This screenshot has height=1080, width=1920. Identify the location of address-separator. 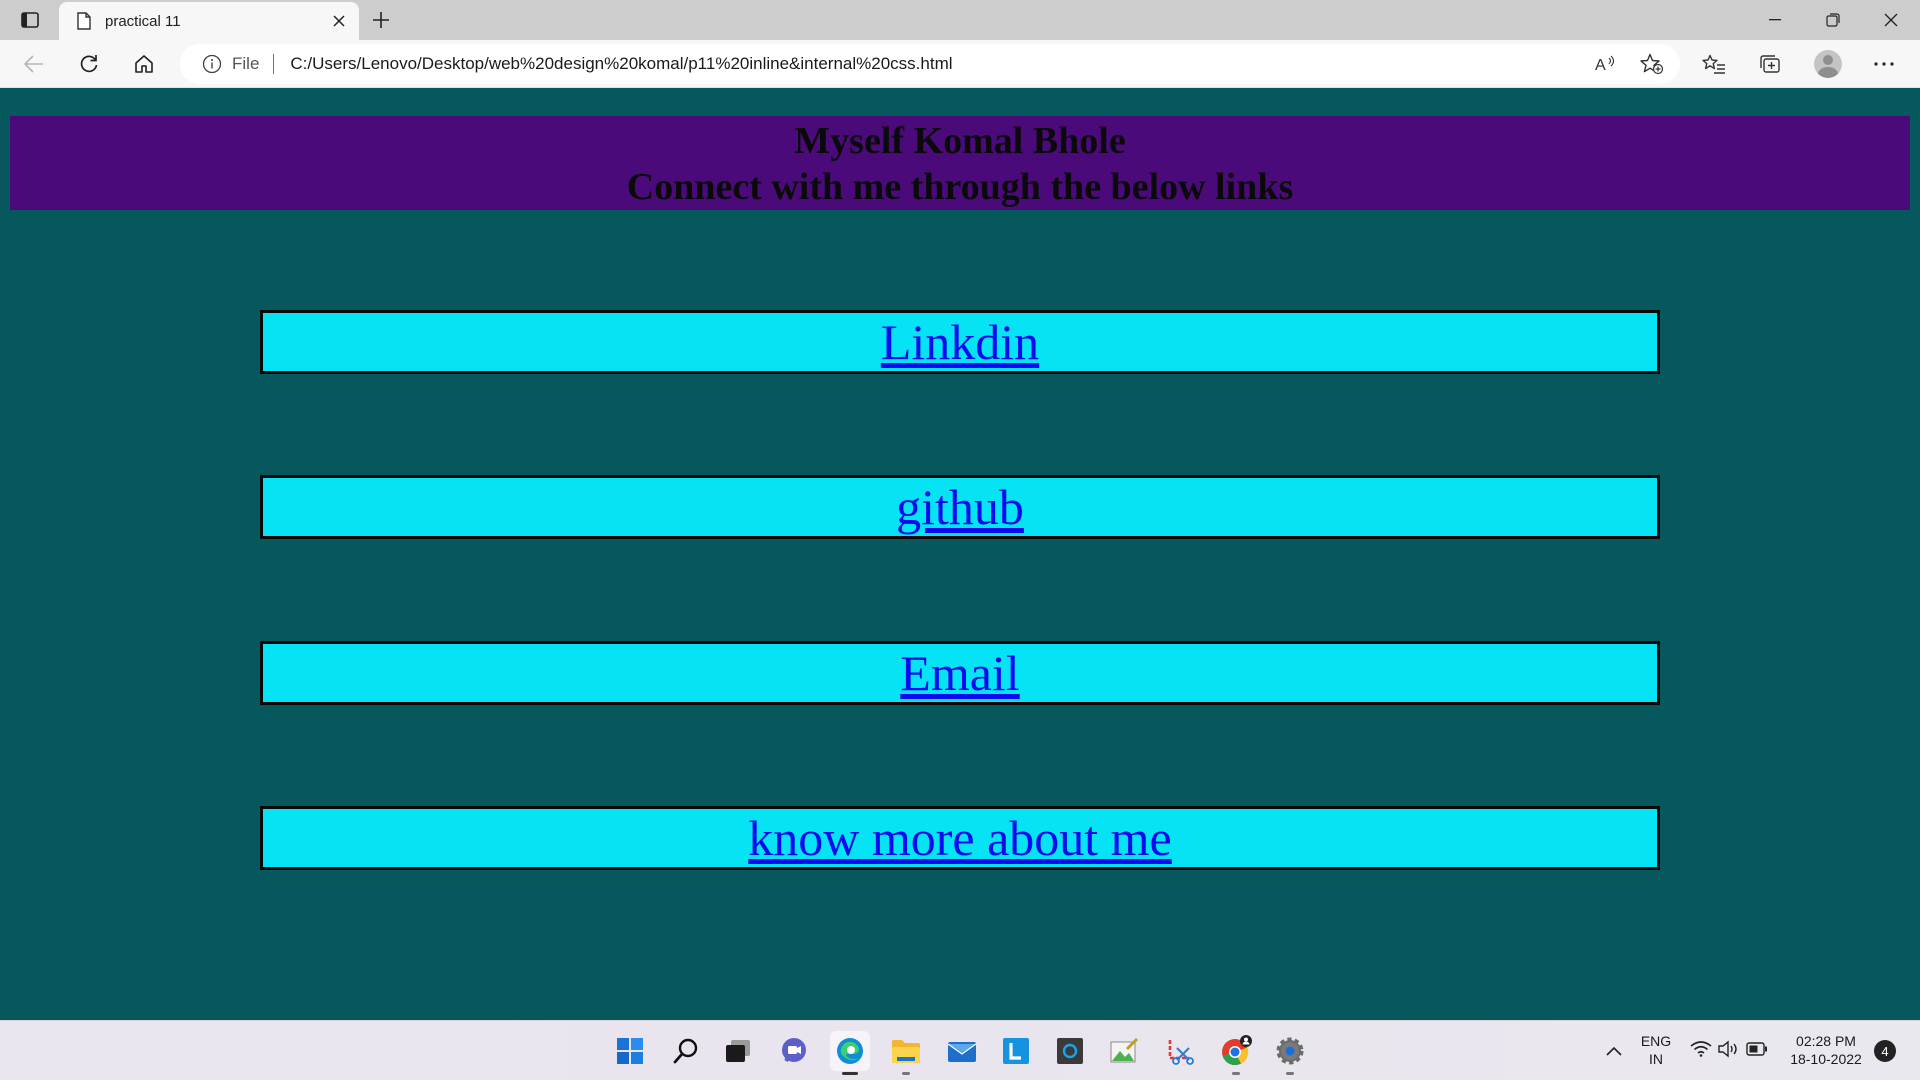
(274, 64).